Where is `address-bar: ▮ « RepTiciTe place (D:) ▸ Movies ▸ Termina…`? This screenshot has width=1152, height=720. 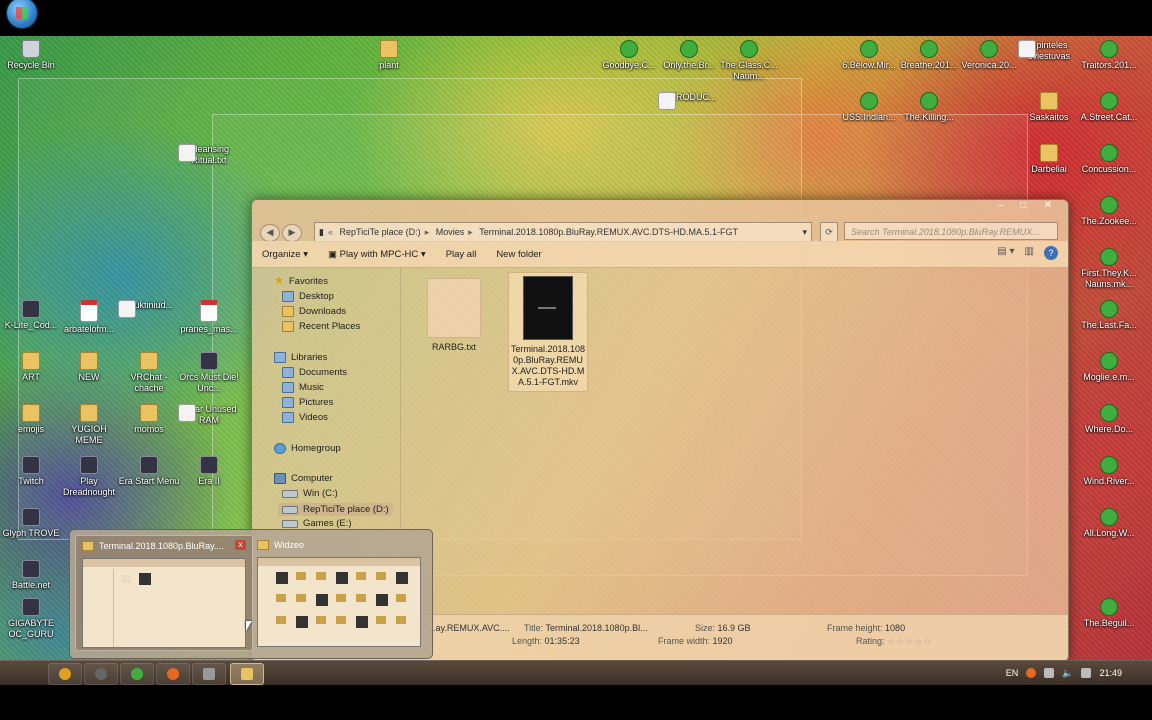 address-bar: ▮ « RepTiciTe place (D:) ▸ Movies ▸ Termina… is located at coordinates (563, 232).